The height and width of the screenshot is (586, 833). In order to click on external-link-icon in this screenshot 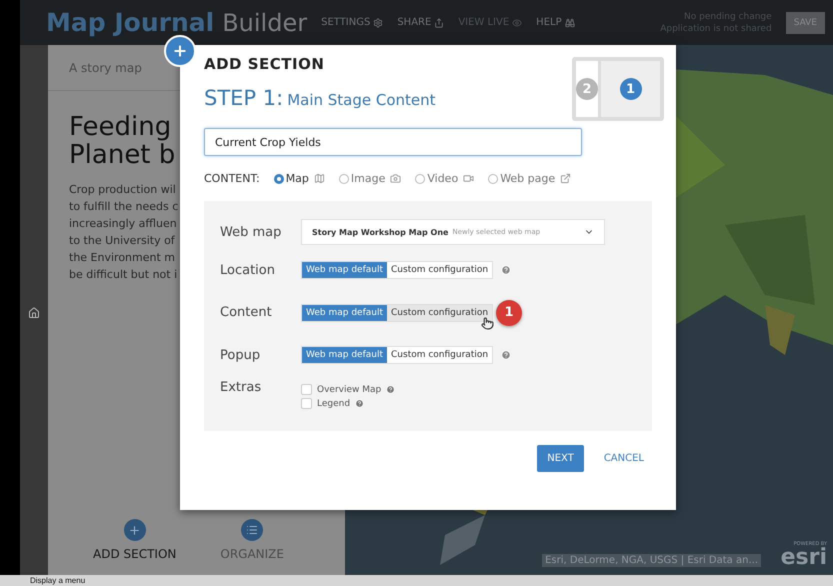, I will do `click(566, 178)`.